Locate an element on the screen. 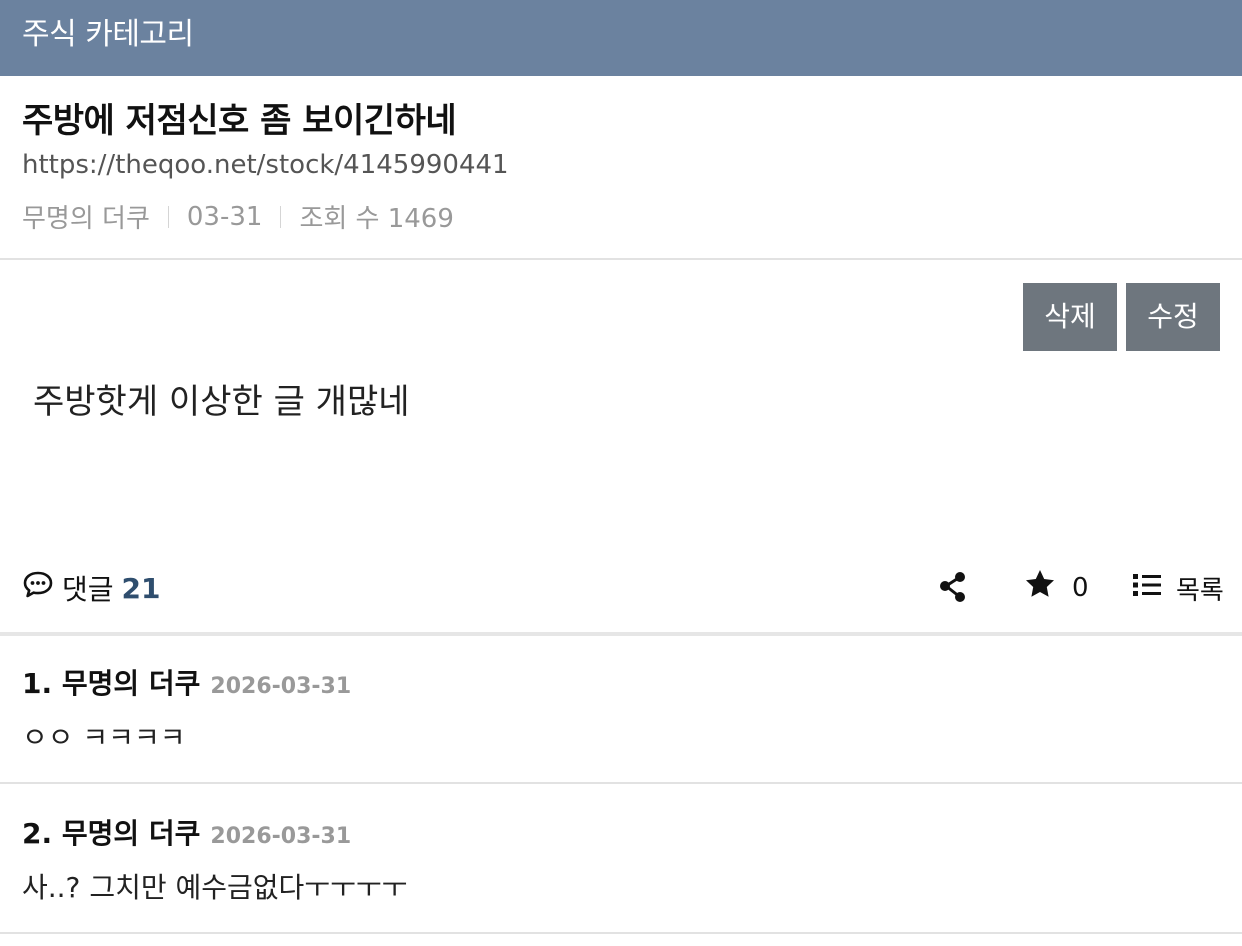 The image size is (1242, 946). post-date: 03-31 is located at coordinates (224, 216).